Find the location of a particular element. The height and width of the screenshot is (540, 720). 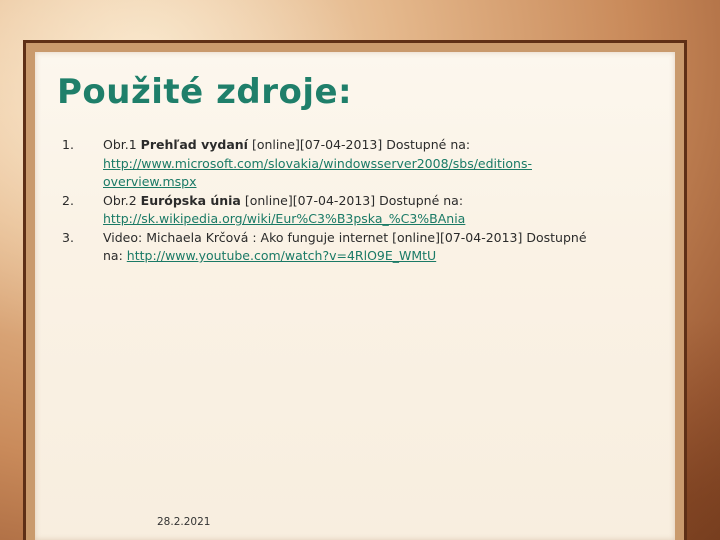

source-prefix: Obr.1 is located at coordinates (122, 144).